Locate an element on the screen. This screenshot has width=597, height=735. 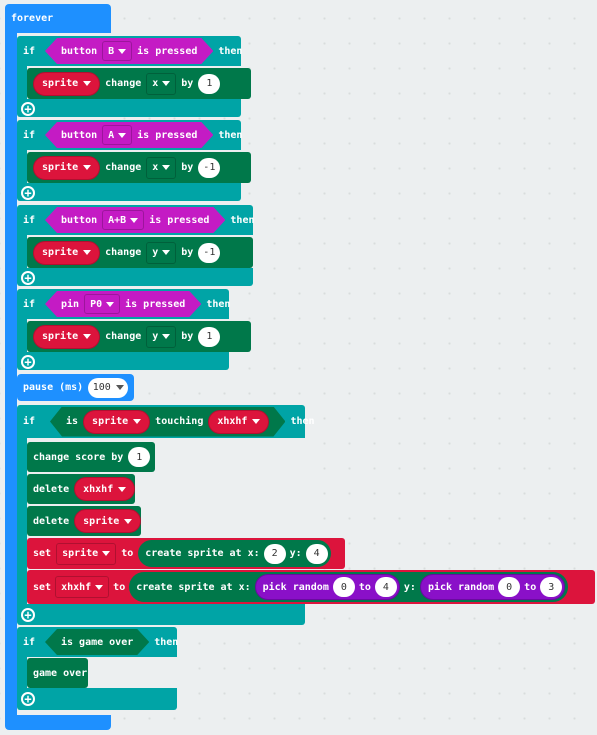
change-sprite-block: sprite change y by -1 is located at coordinates (140, 252).